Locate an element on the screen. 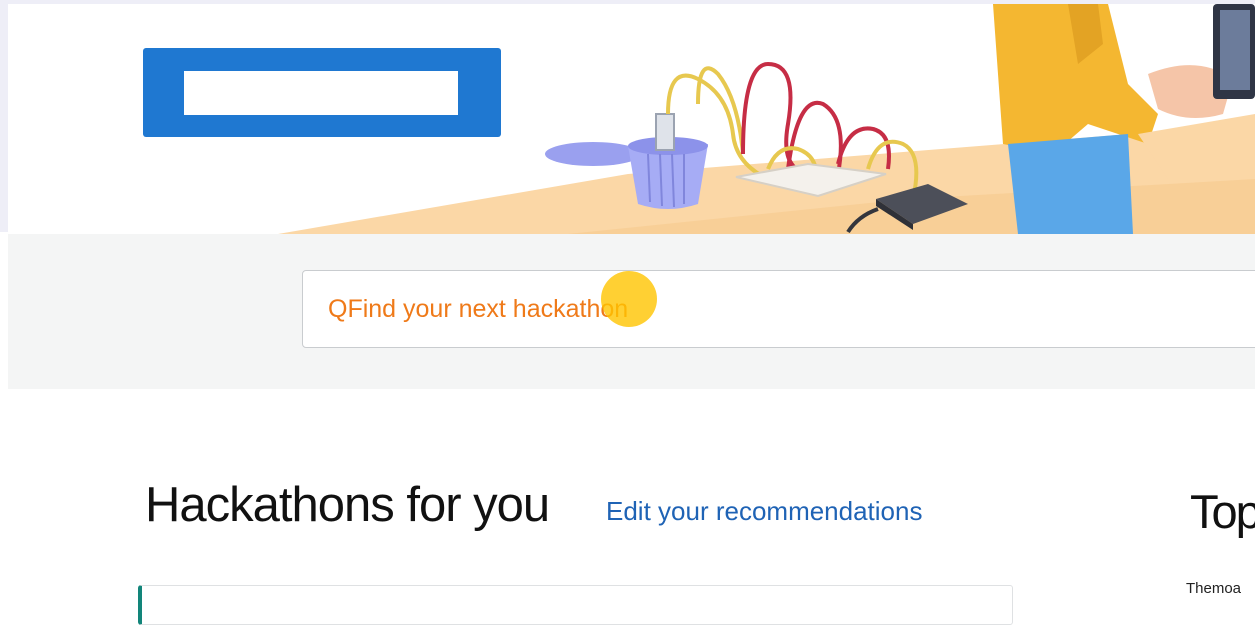 Image resolution: width=1255 pixels, height=625 pixels. logo-mark is located at coordinates (321, 93).